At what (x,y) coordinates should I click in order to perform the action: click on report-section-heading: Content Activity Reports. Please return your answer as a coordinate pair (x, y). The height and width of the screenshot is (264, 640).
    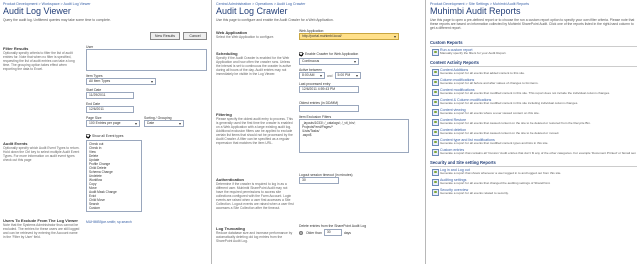
    Looking at the image, I should click on (533, 63).